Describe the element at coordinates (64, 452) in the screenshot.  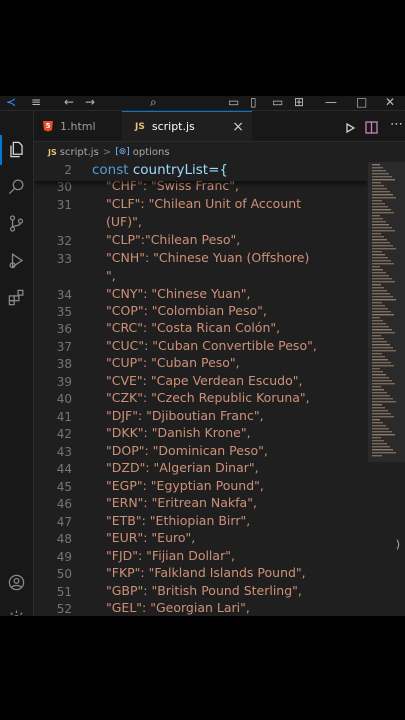
I see `line-number: 43` at that location.